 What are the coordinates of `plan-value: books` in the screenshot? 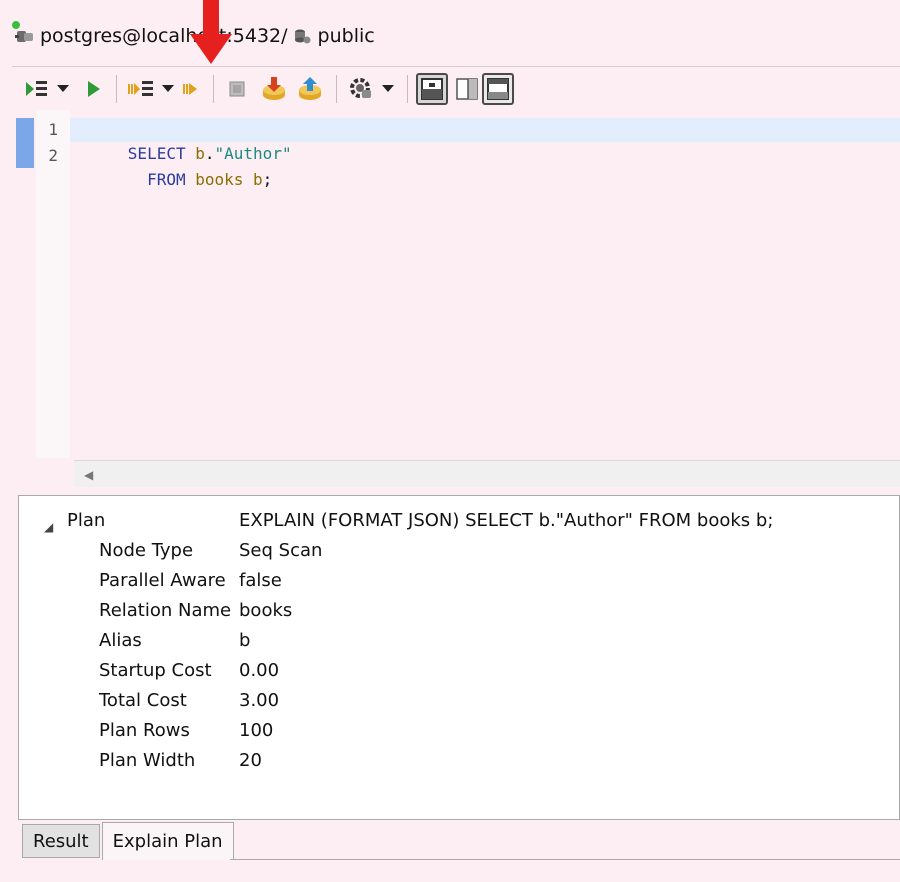 It's located at (266, 610).